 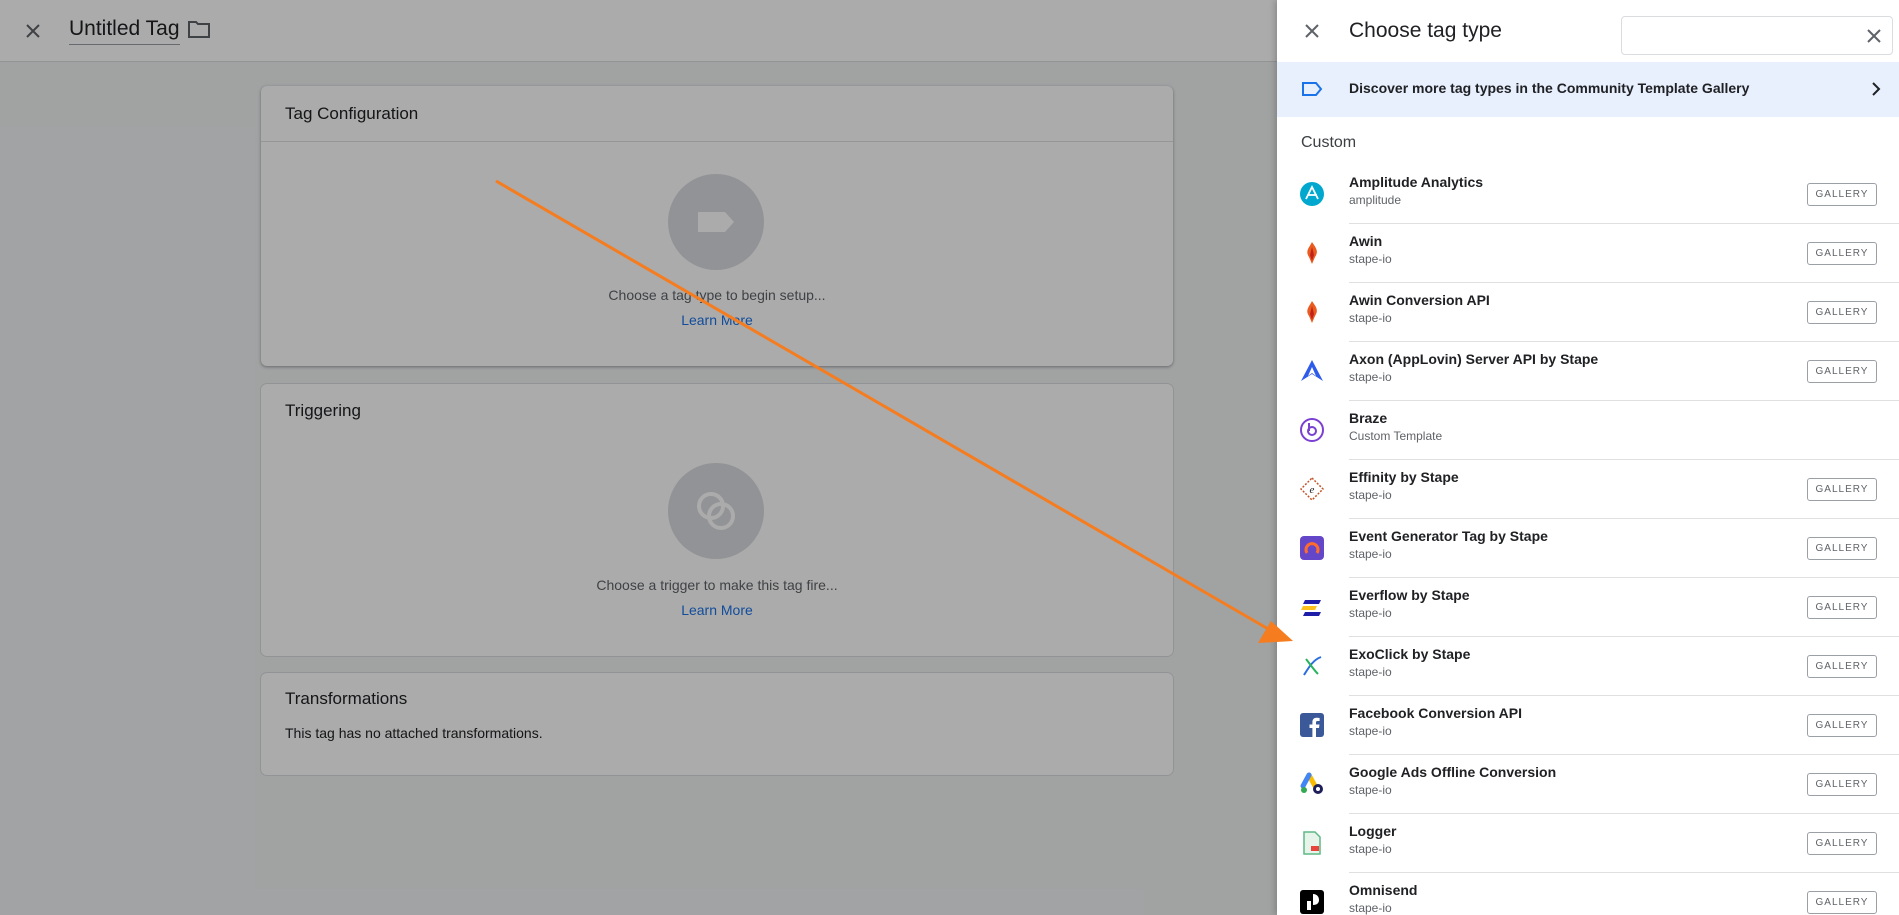 I want to click on tag-type-name: Event Generator Tag by Stape, so click(x=1448, y=536).